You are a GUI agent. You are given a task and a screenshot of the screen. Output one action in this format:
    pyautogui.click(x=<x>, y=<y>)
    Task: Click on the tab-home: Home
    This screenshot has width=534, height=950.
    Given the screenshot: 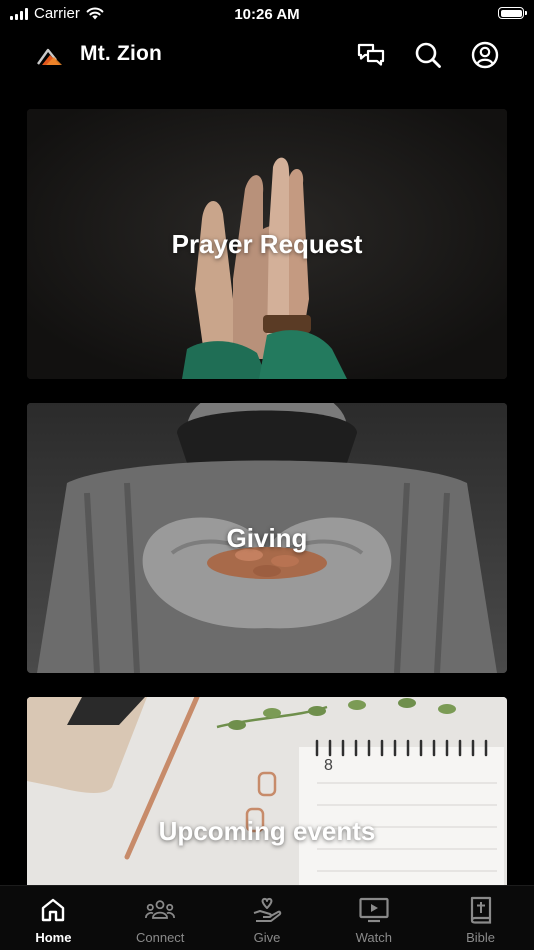 What is the action you would take?
    pyautogui.click(x=53, y=918)
    